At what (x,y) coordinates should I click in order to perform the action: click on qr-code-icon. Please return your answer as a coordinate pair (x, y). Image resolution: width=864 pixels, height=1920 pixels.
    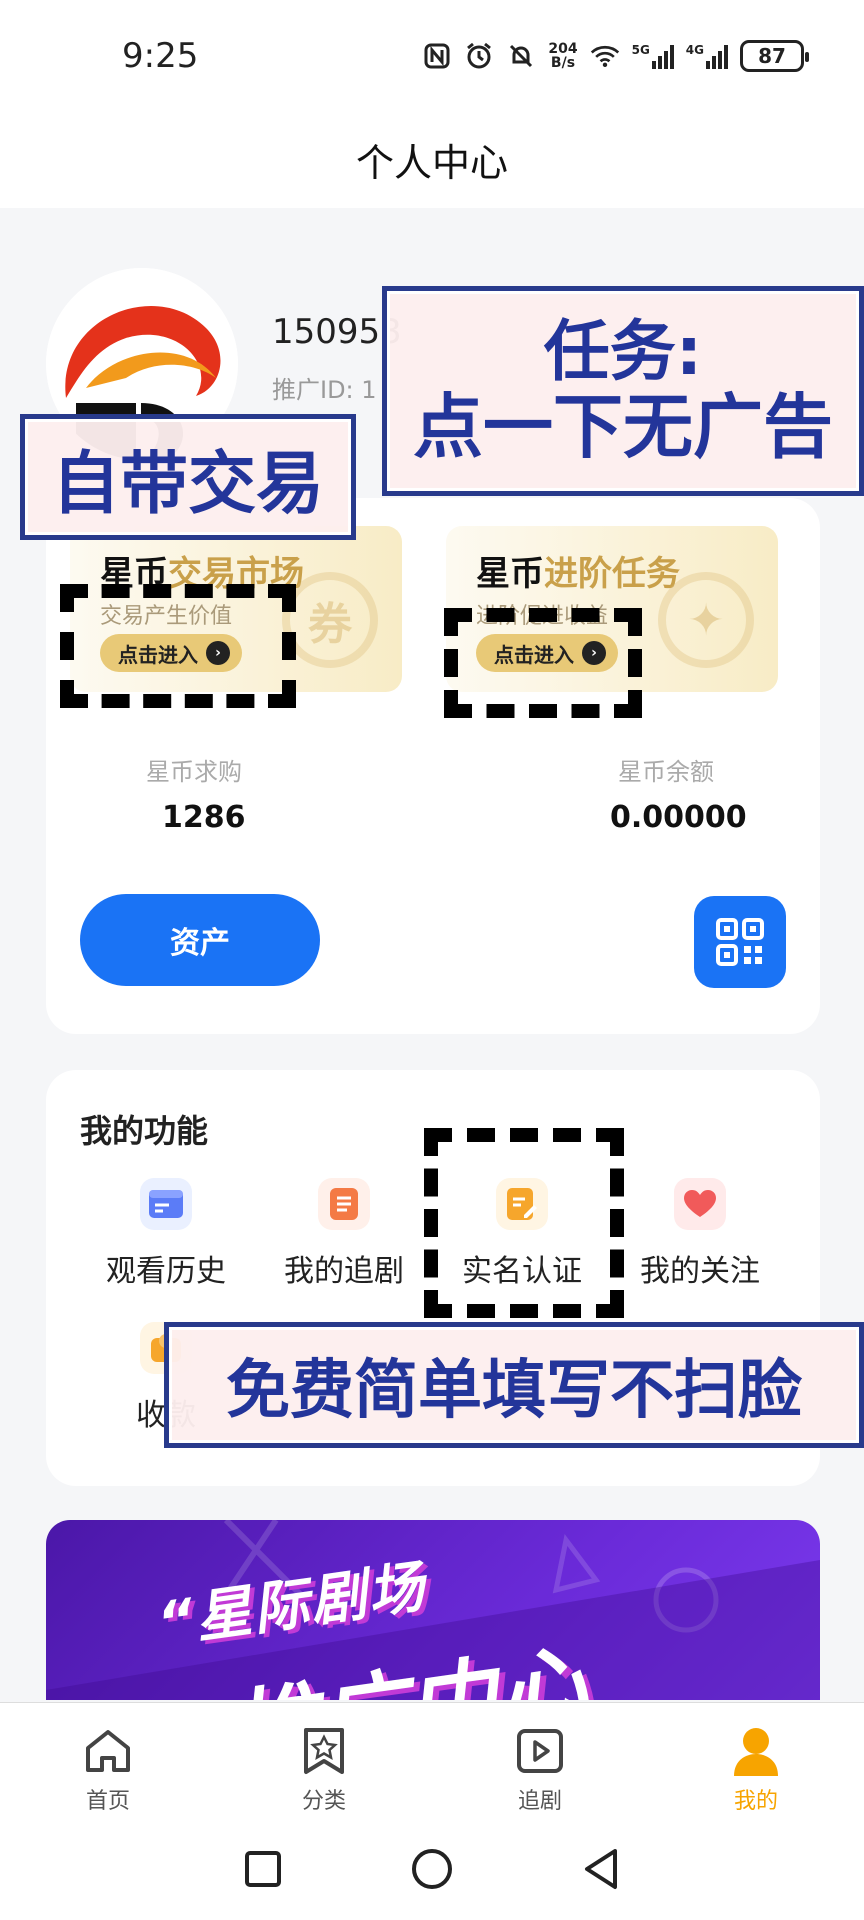
    Looking at the image, I should click on (740, 942).